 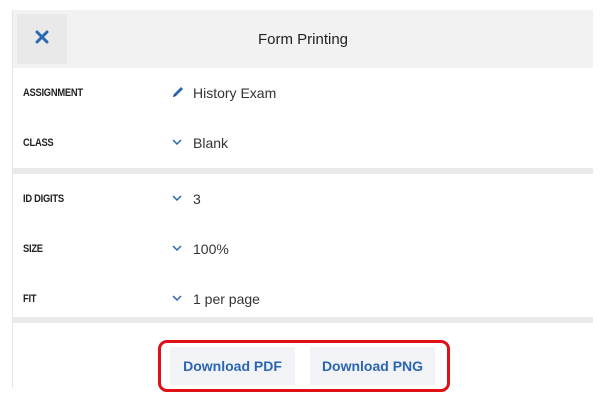 What do you see at coordinates (303, 199) in the screenshot?
I see `id-digits-row: ID DIGITS 3` at bounding box center [303, 199].